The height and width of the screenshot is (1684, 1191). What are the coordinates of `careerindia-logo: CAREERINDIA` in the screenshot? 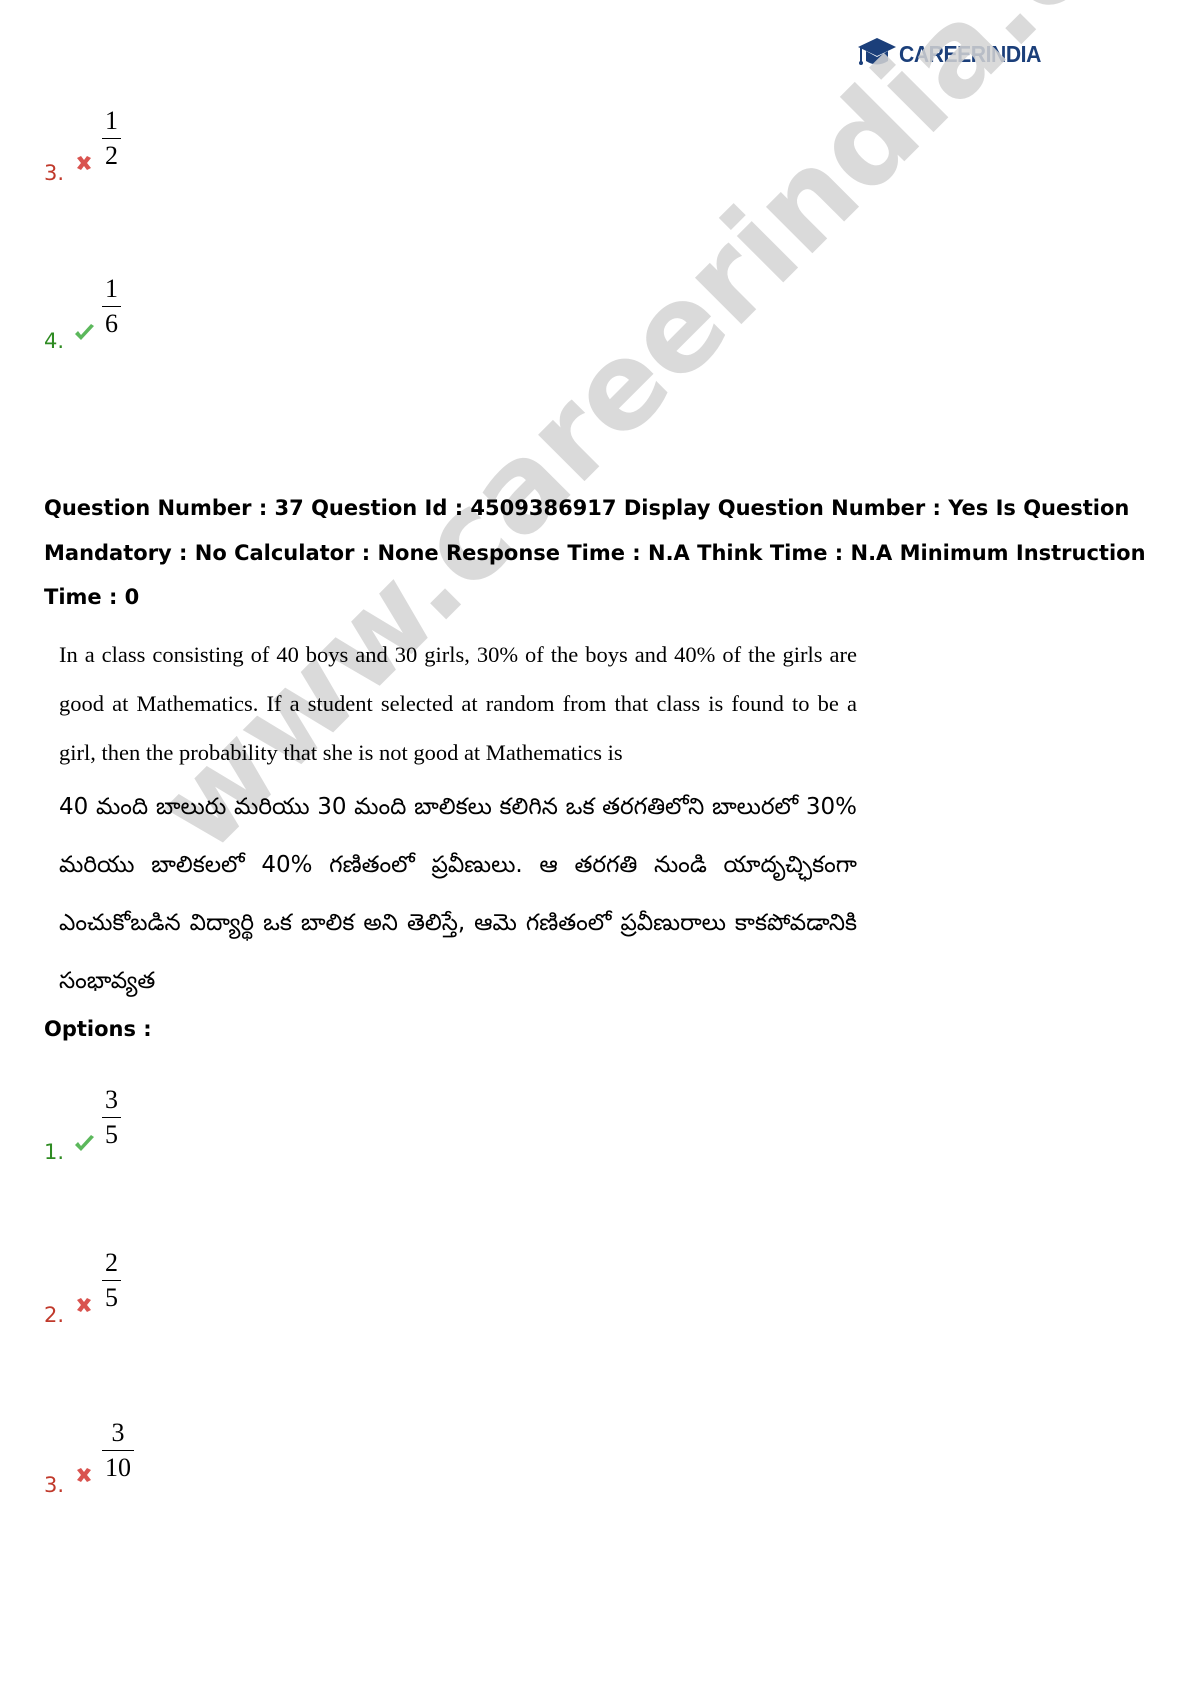 It's located at (955, 54).